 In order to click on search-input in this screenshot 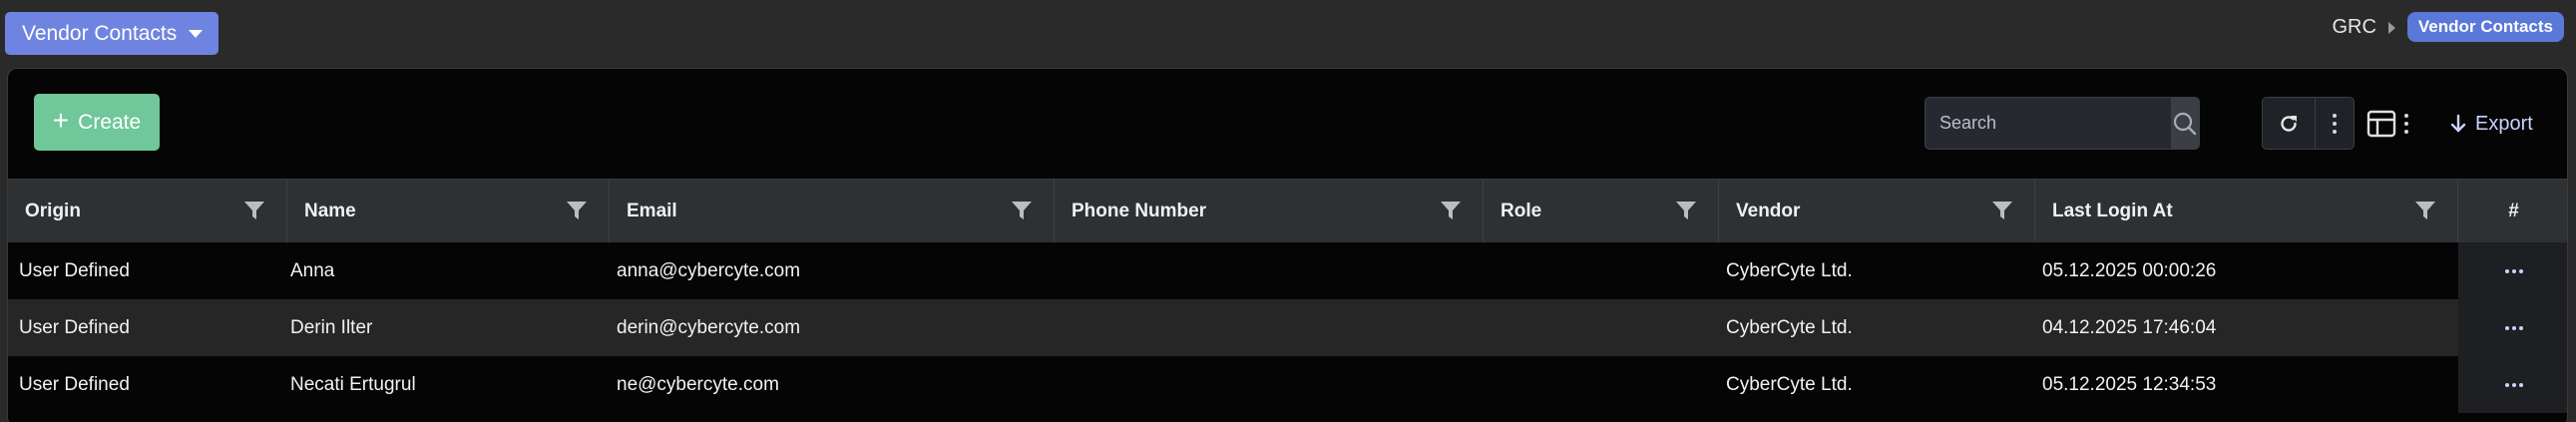, I will do `click(2048, 124)`.